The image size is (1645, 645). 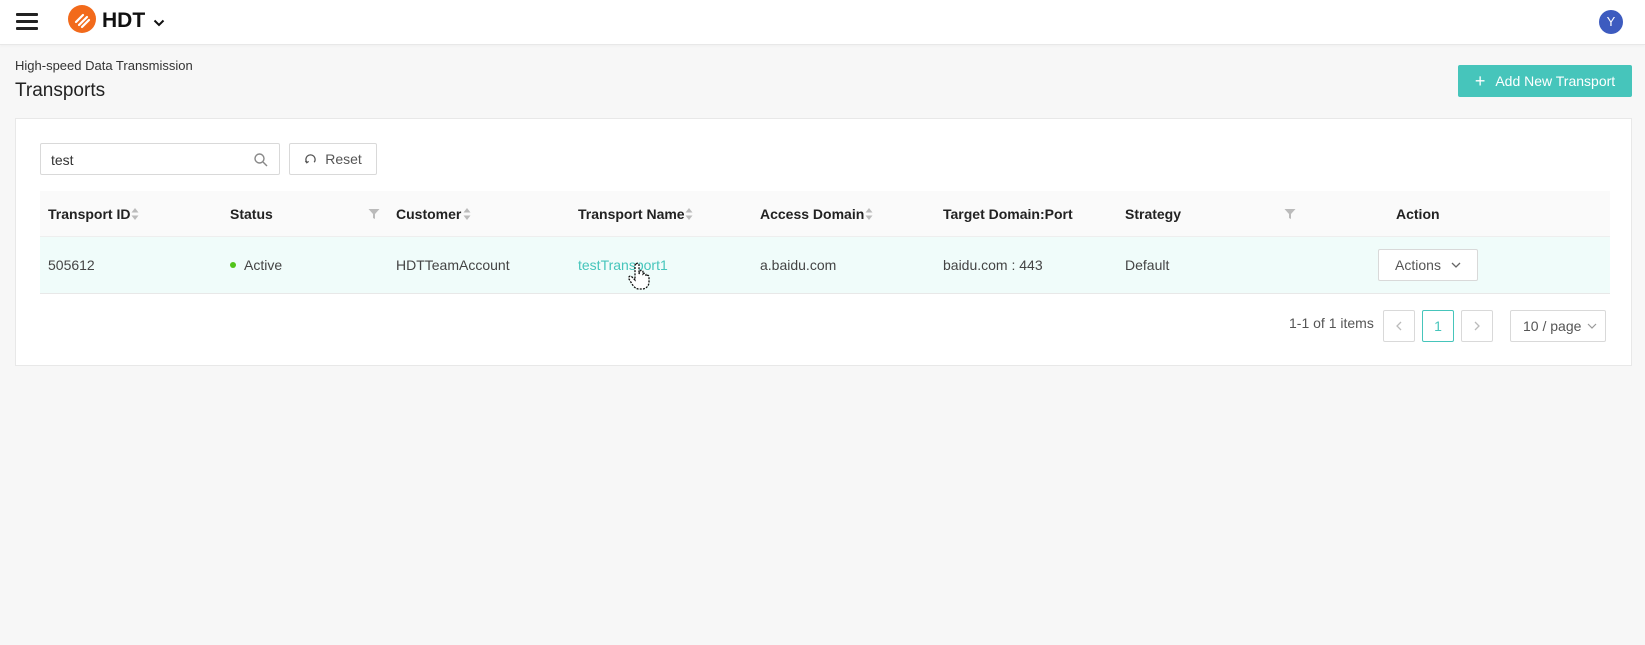 What do you see at coordinates (71, 265) in the screenshot?
I see `cell-transport-id: 505612` at bounding box center [71, 265].